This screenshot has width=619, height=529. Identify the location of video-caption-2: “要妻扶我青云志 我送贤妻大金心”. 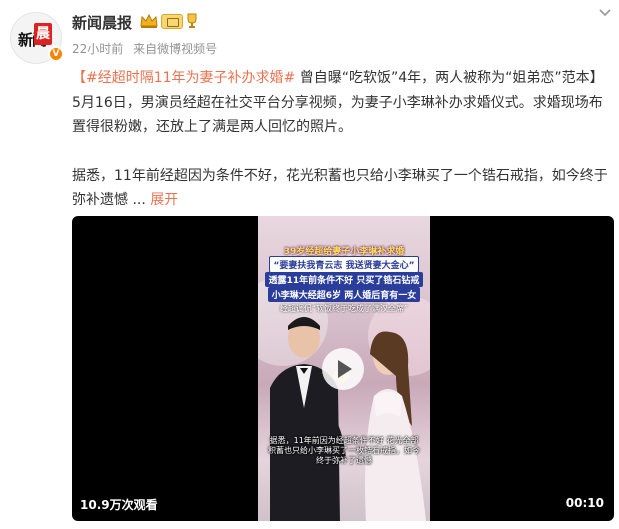
(344, 264).